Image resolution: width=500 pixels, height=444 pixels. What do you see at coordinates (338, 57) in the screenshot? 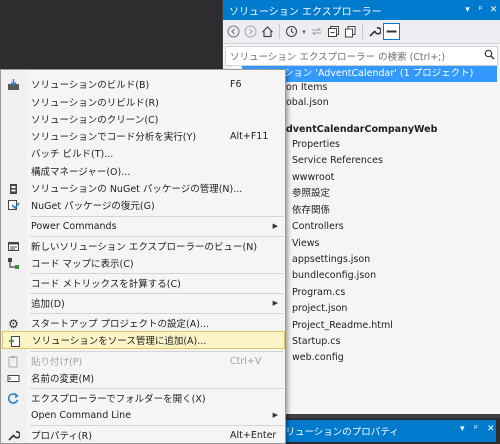
I see `search-placeholder: ソリューション エクスプローラー の検索 (Ctrl+;)` at bounding box center [338, 57].